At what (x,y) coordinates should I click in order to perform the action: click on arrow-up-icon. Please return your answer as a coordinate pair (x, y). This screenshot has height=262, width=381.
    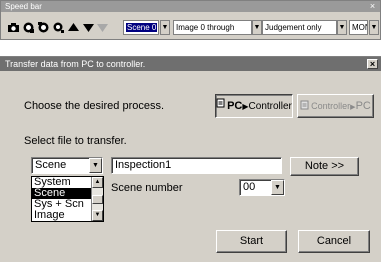
    Looking at the image, I should click on (73, 27).